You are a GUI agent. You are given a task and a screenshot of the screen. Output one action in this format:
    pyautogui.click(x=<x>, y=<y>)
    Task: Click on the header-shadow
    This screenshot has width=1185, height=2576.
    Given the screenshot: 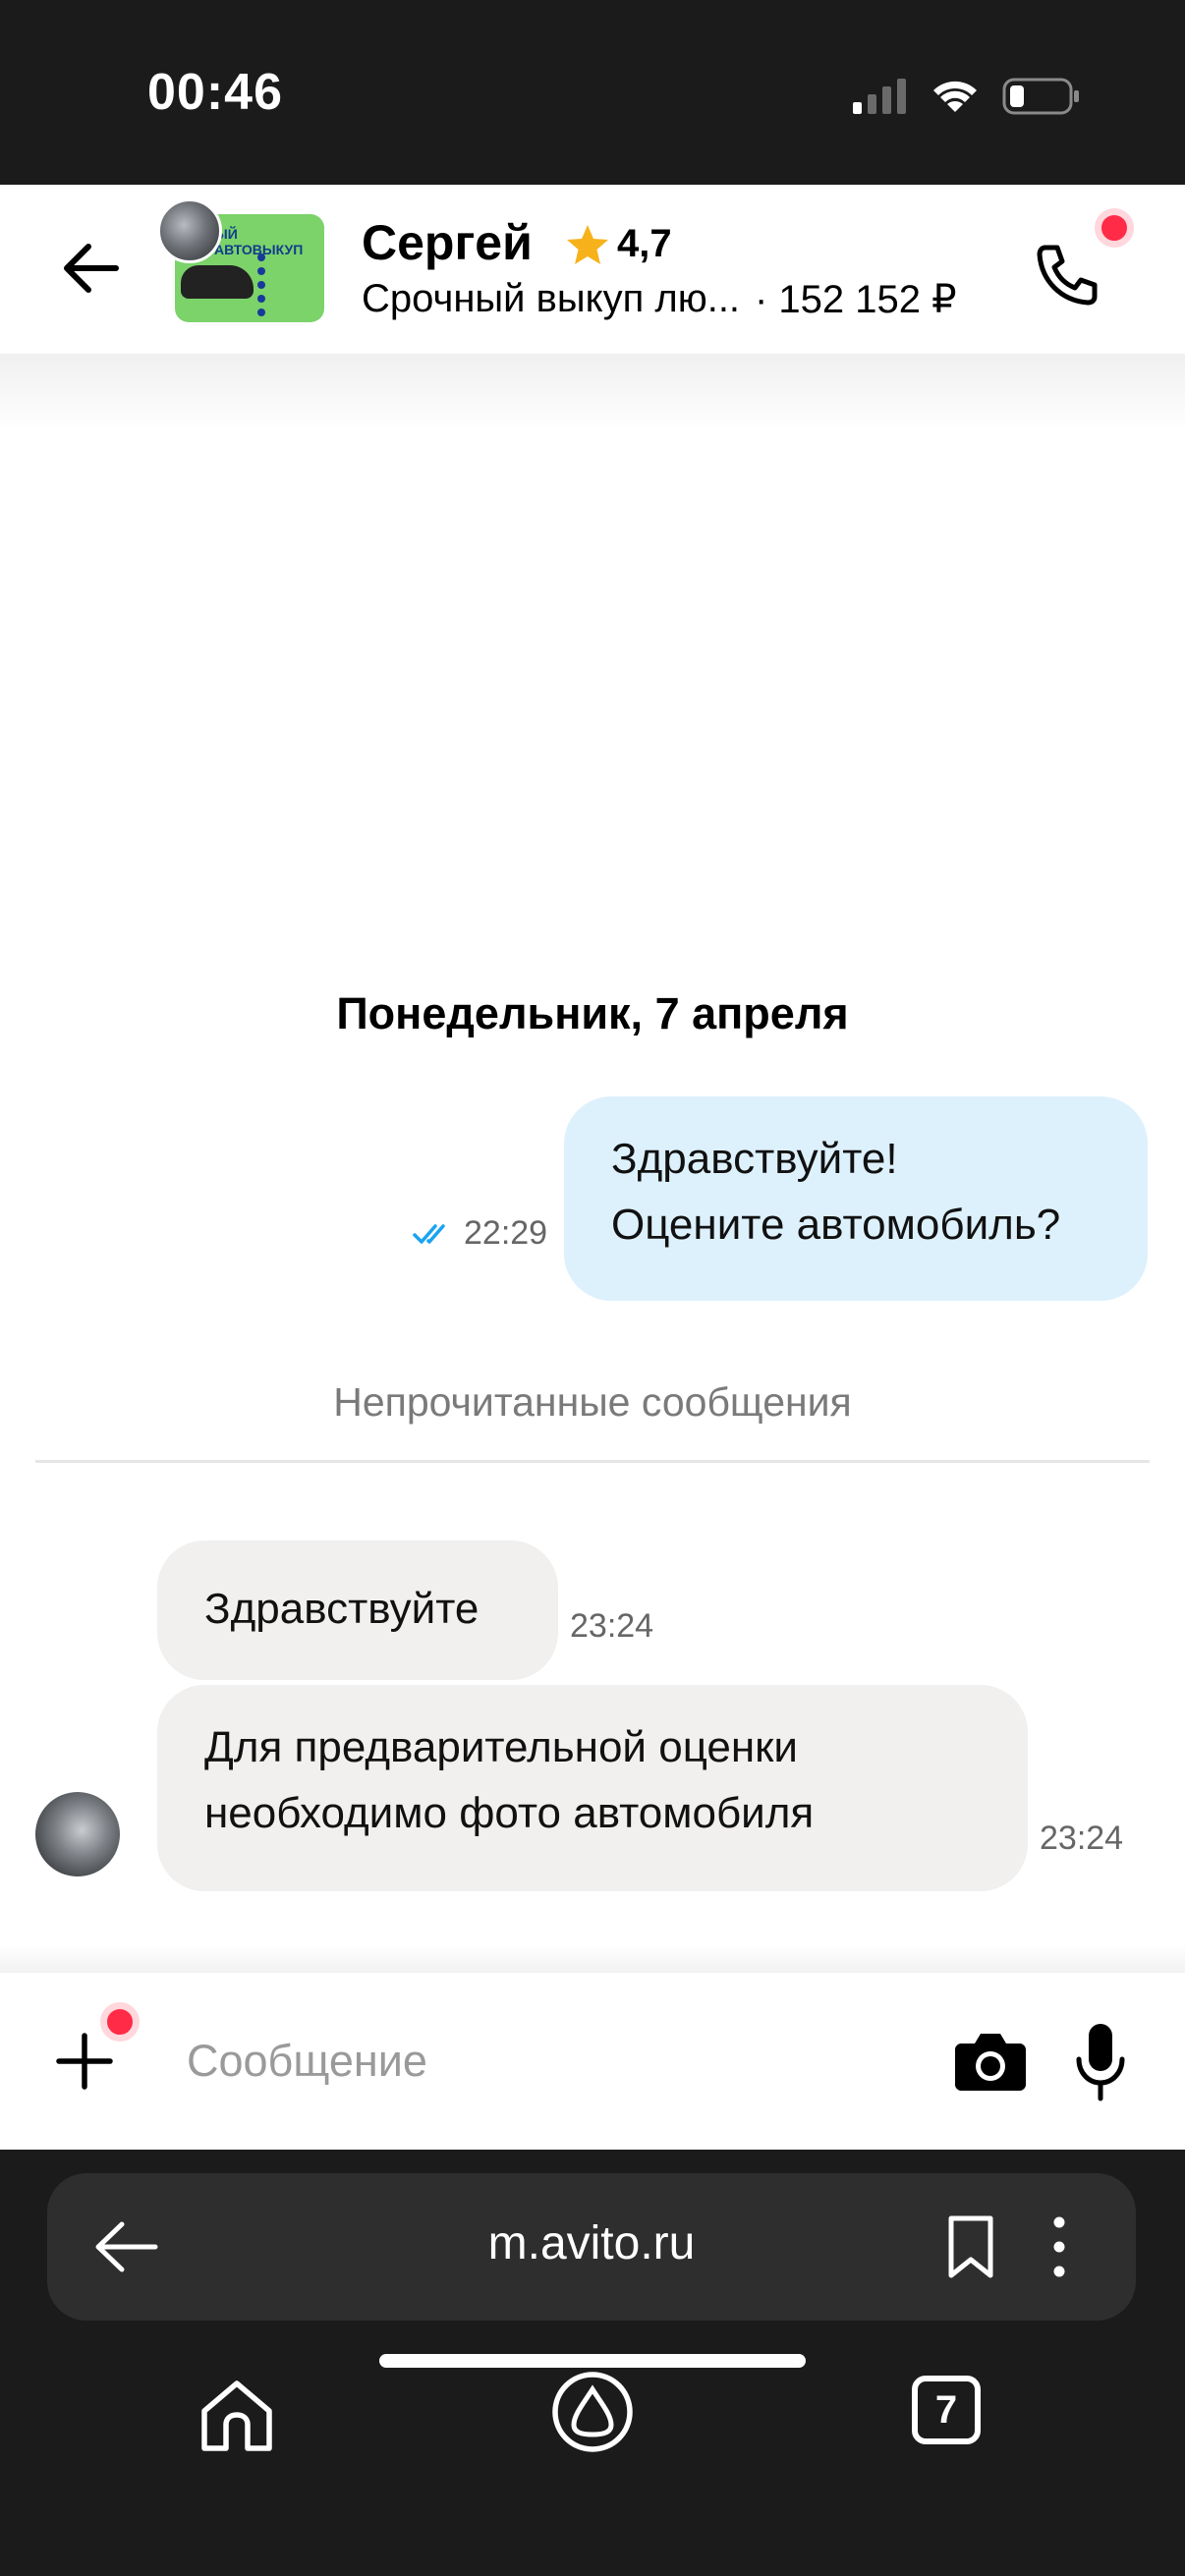 What is the action you would take?
    pyautogui.click(x=592, y=393)
    